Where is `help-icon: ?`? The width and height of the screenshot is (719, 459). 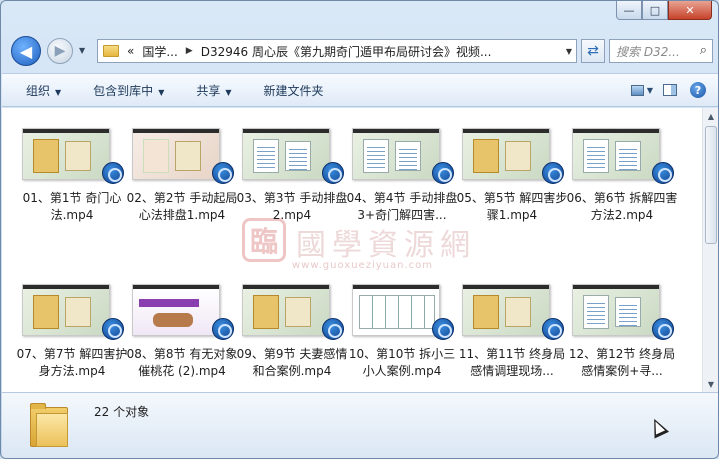
help-icon: ? is located at coordinates (698, 90).